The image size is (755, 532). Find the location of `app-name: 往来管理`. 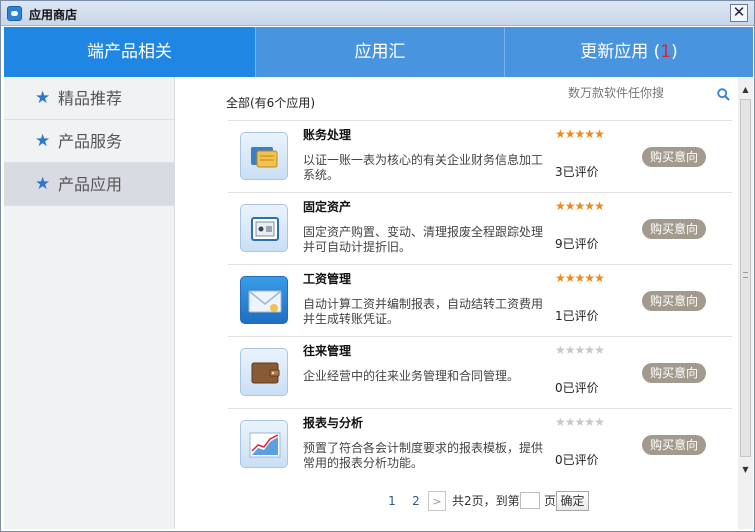

app-name: 往来管理 is located at coordinates (327, 350).